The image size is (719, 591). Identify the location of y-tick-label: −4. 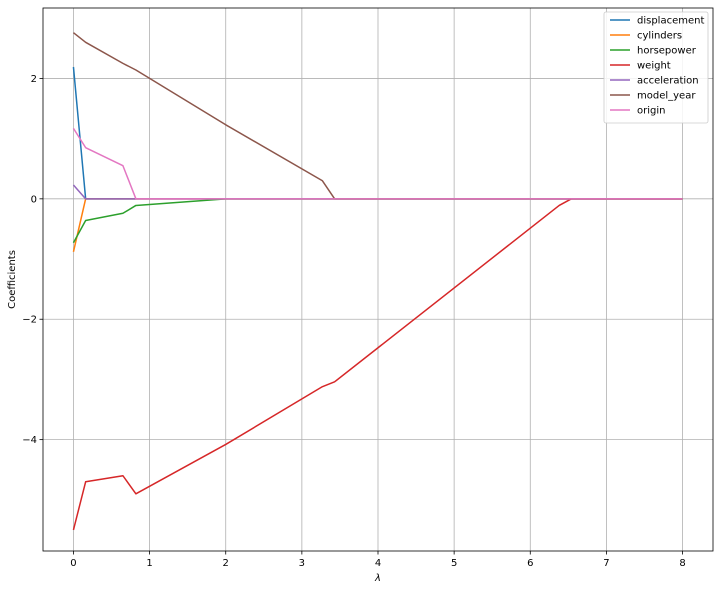
(29, 440).